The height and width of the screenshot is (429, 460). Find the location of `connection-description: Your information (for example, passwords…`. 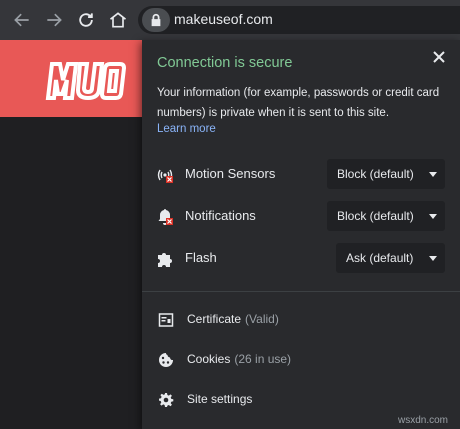

connection-description: Your information (for example, passwords… is located at coordinates (298, 103).